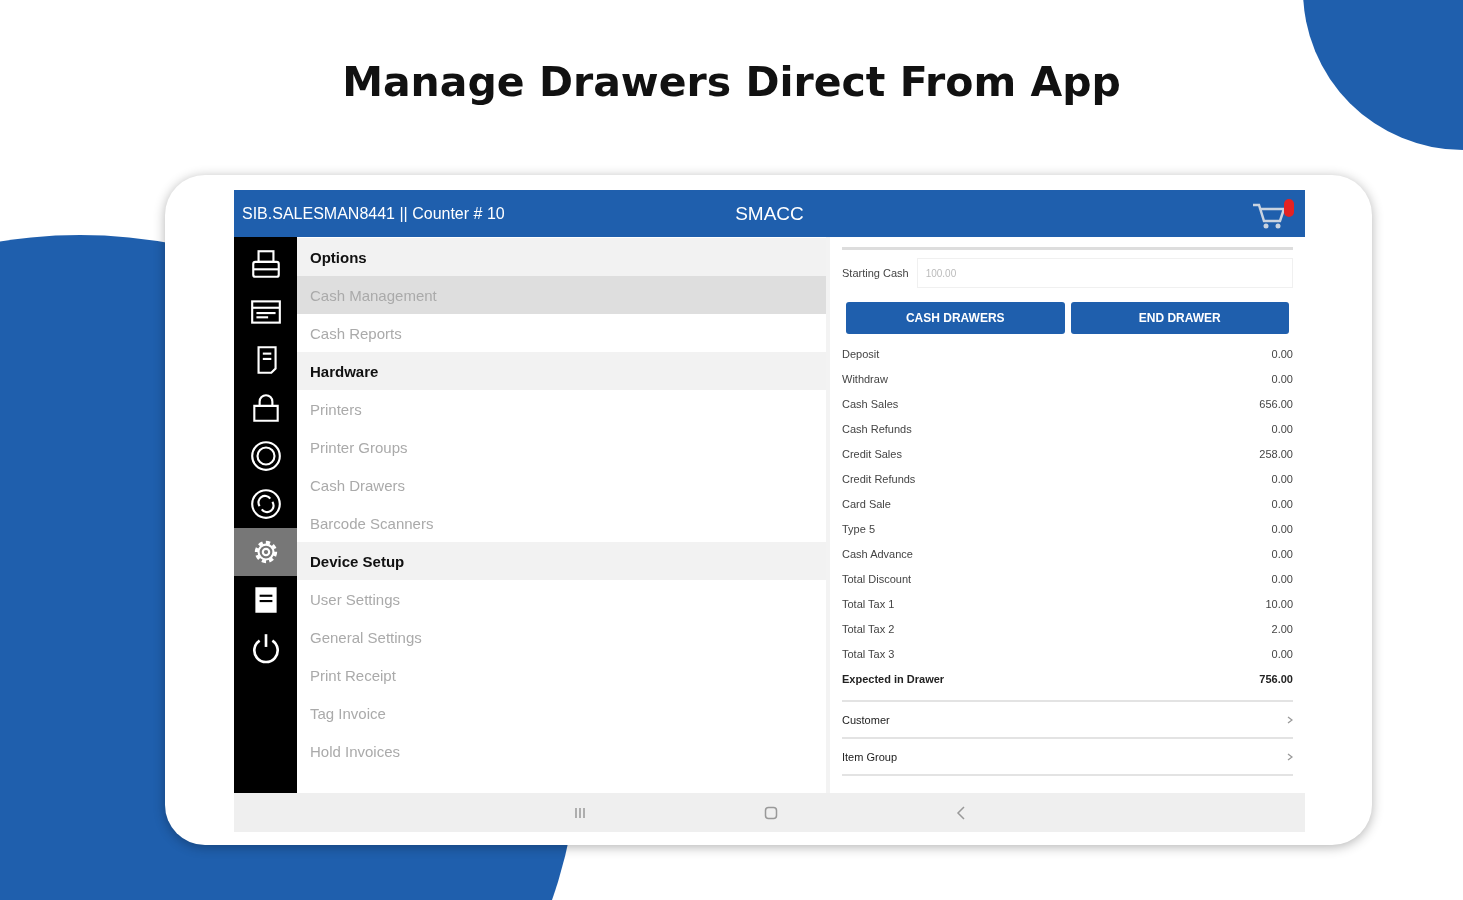 Image resolution: width=1463 pixels, height=900 pixels. I want to click on summary-label: Cash Advance, so click(877, 553).